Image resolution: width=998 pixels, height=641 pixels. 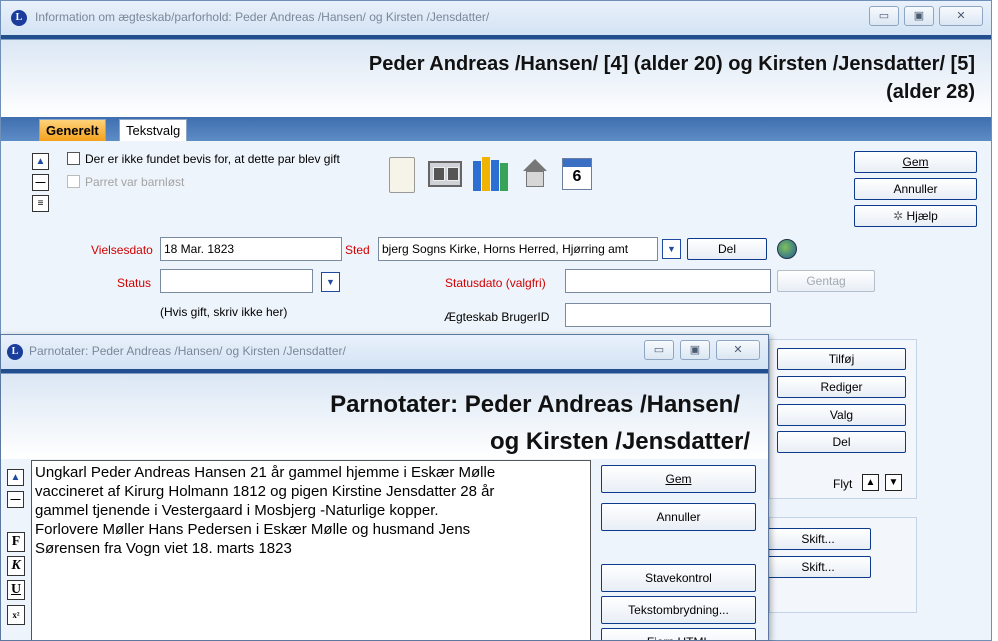 What do you see at coordinates (915, 189) in the screenshot?
I see `cancel-button: Annuller` at bounding box center [915, 189].